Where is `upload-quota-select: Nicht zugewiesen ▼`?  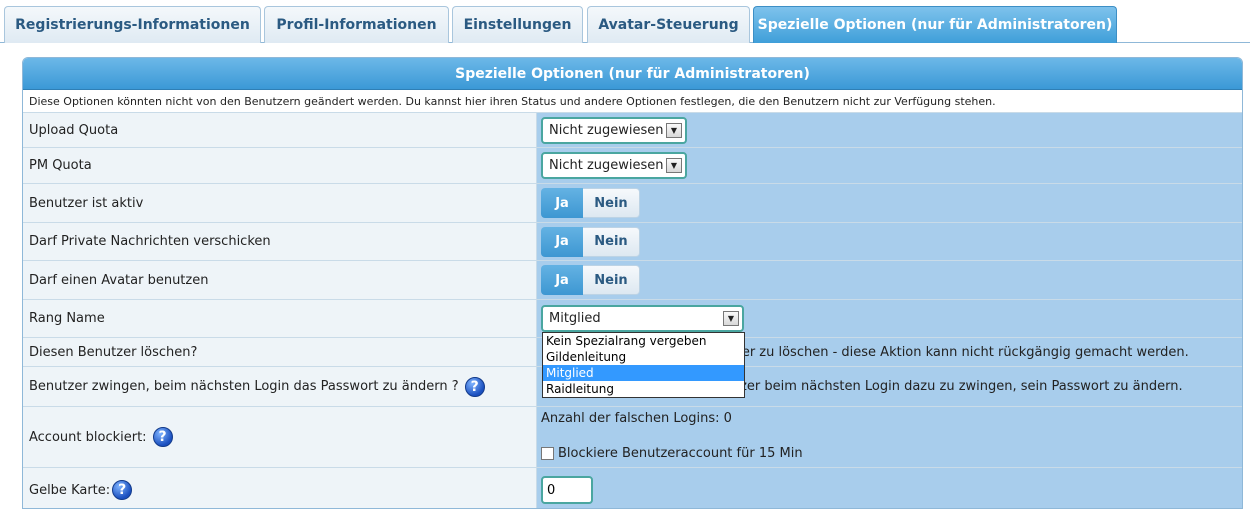
upload-quota-select: Nicht zugewiesen ▼ is located at coordinates (614, 130).